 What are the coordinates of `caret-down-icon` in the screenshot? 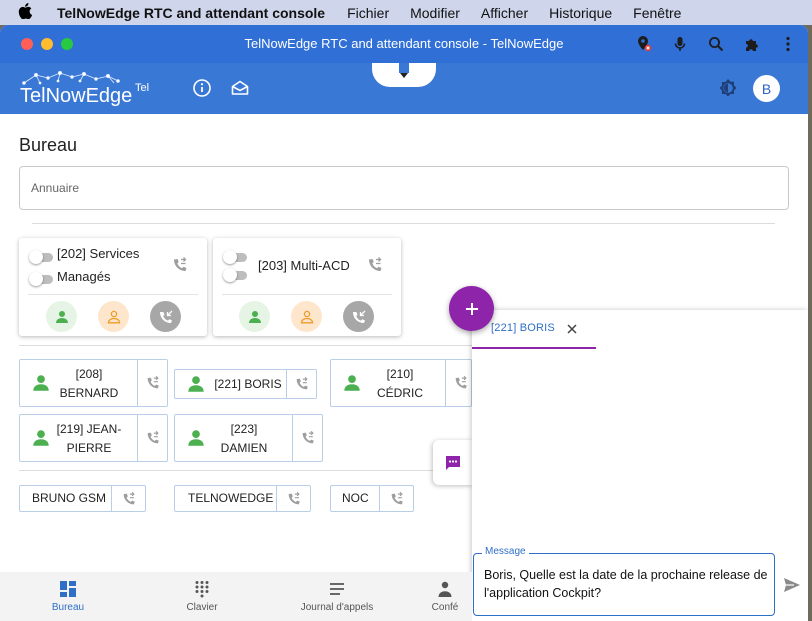 It's located at (404, 75).